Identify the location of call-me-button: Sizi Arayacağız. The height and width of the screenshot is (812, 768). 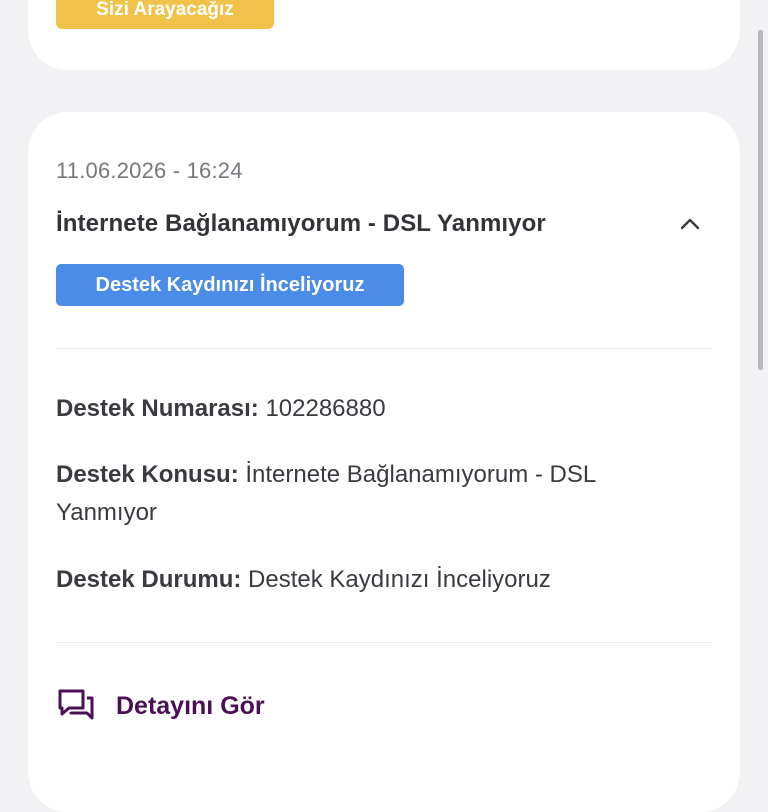
(165, 14).